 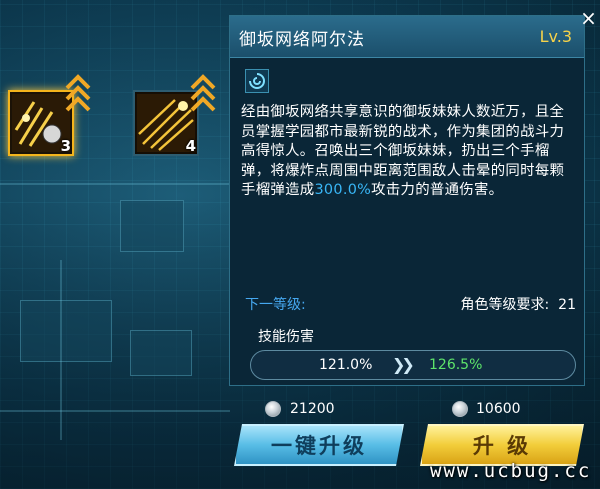 I want to click on one-click-cost: 21200, so click(x=312, y=409).